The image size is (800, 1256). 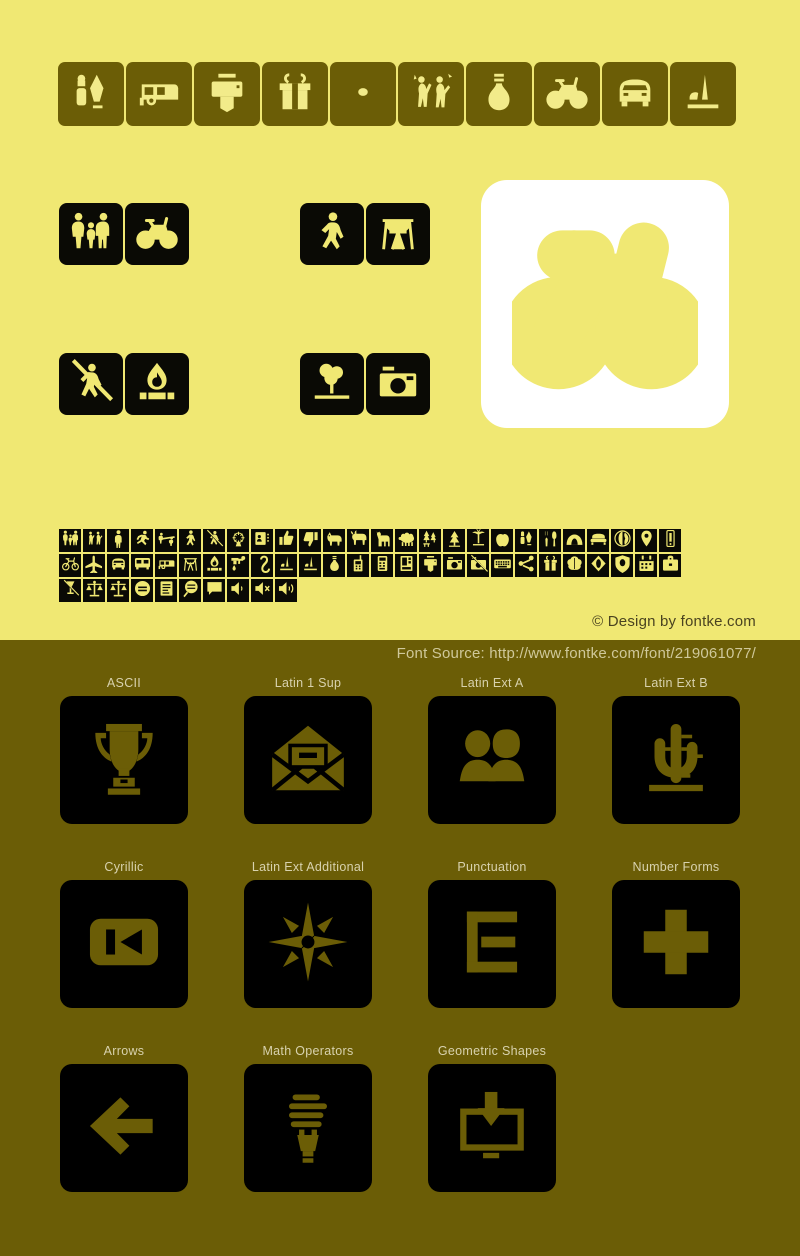 I want to click on showcase-cell: Geometric Shapes, so click(x=492, y=1116).